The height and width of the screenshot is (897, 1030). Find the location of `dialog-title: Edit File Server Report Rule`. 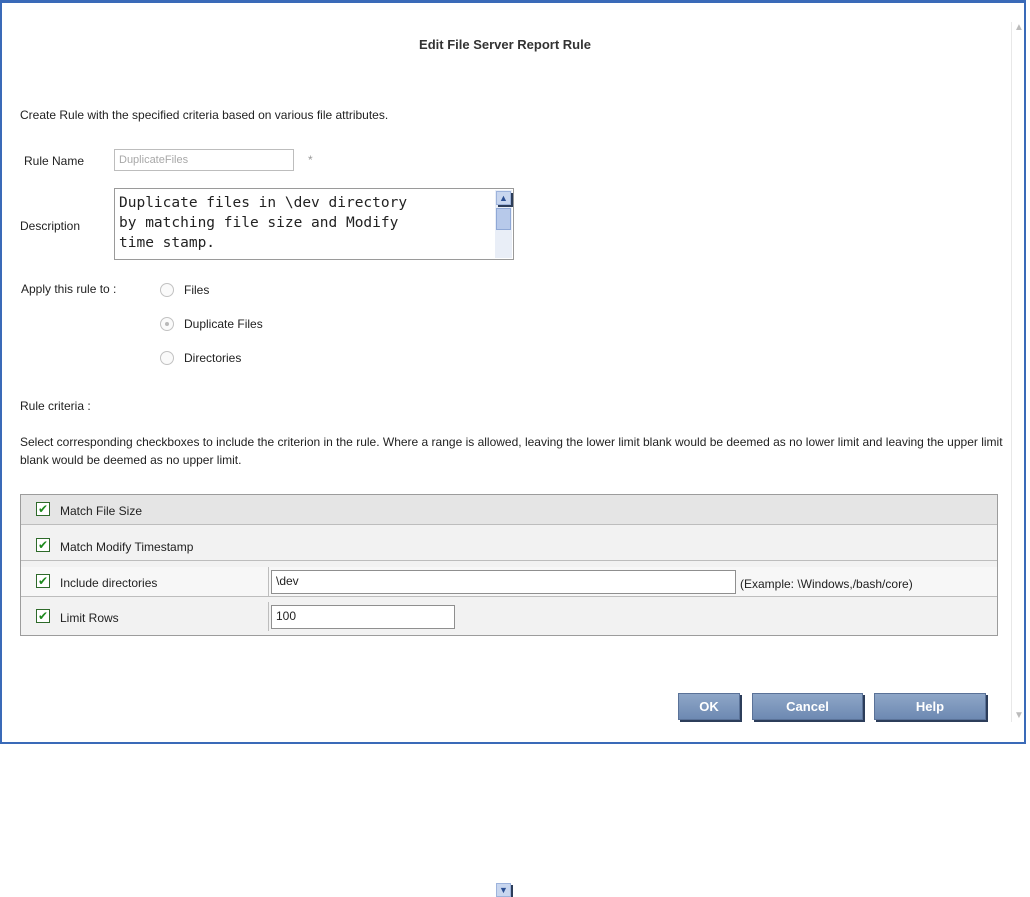

dialog-title: Edit File Server Report Rule is located at coordinates (505, 44).